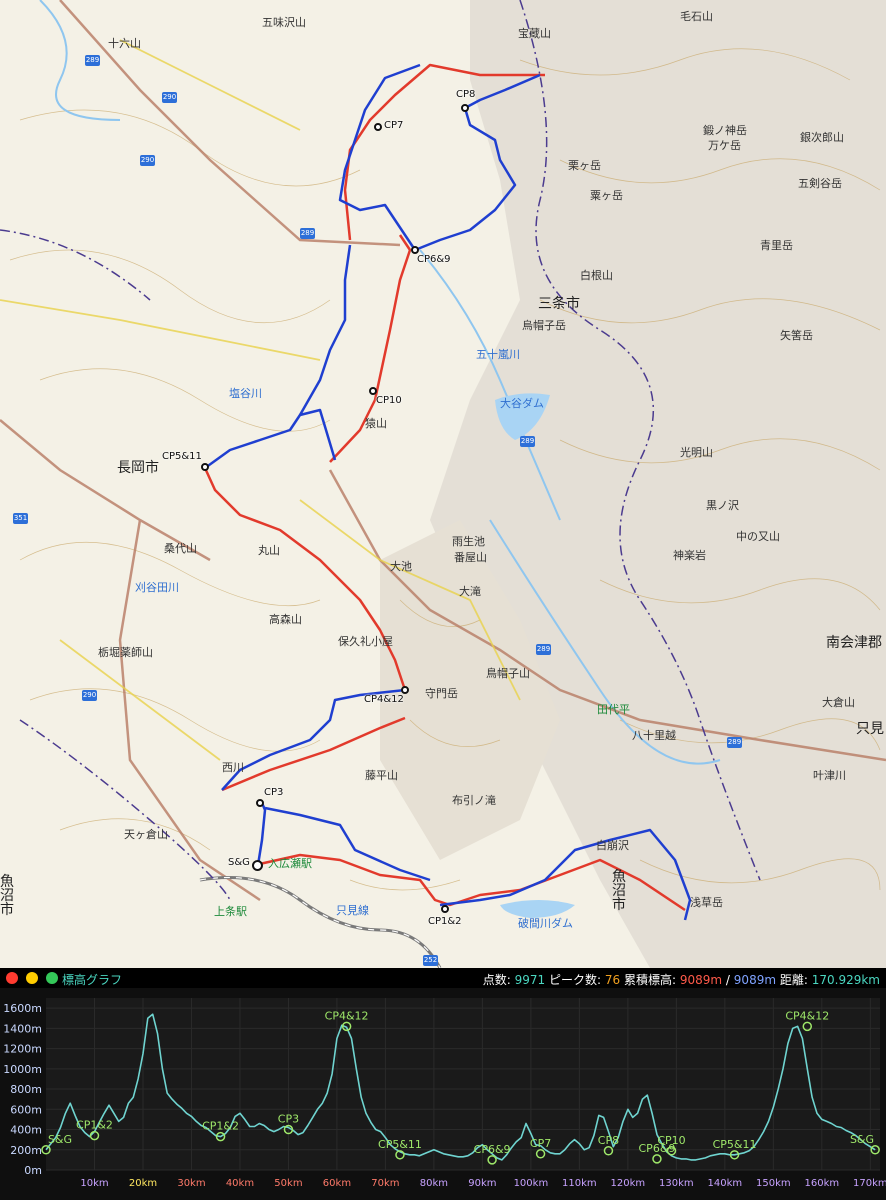 This screenshot has width=886, height=1200. What do you see at coordinates (676, 1183) in the screenshot?
I see `x-tick-label: 130km` at bounding box center [676, 1183].